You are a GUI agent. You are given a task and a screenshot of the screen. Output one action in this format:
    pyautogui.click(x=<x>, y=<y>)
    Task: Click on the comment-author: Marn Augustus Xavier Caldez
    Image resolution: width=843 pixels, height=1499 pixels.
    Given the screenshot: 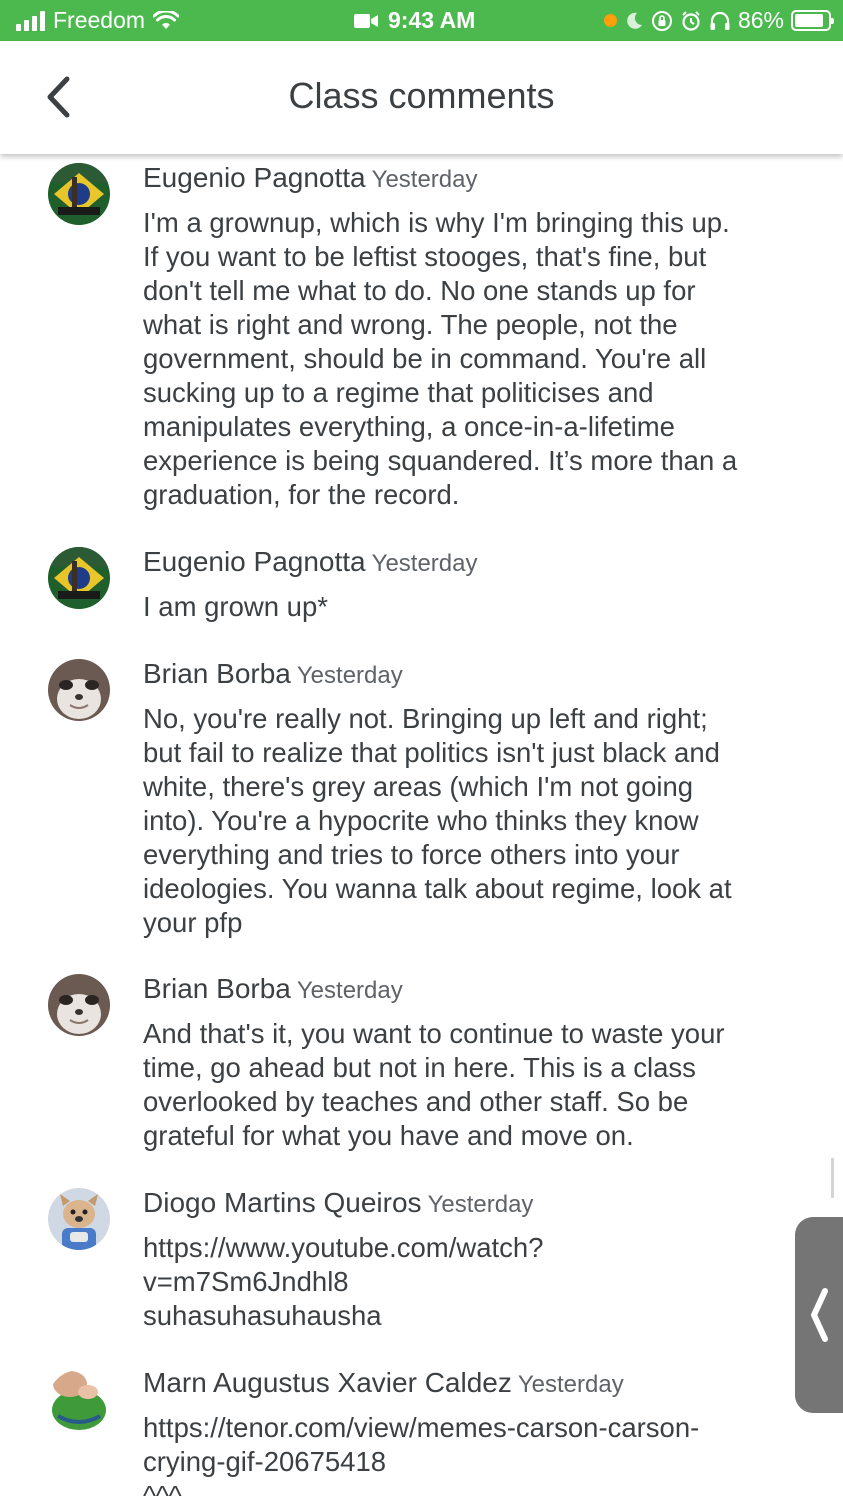 What is the action you would take?
    pyautogui.click(x=327, y=1382)
    